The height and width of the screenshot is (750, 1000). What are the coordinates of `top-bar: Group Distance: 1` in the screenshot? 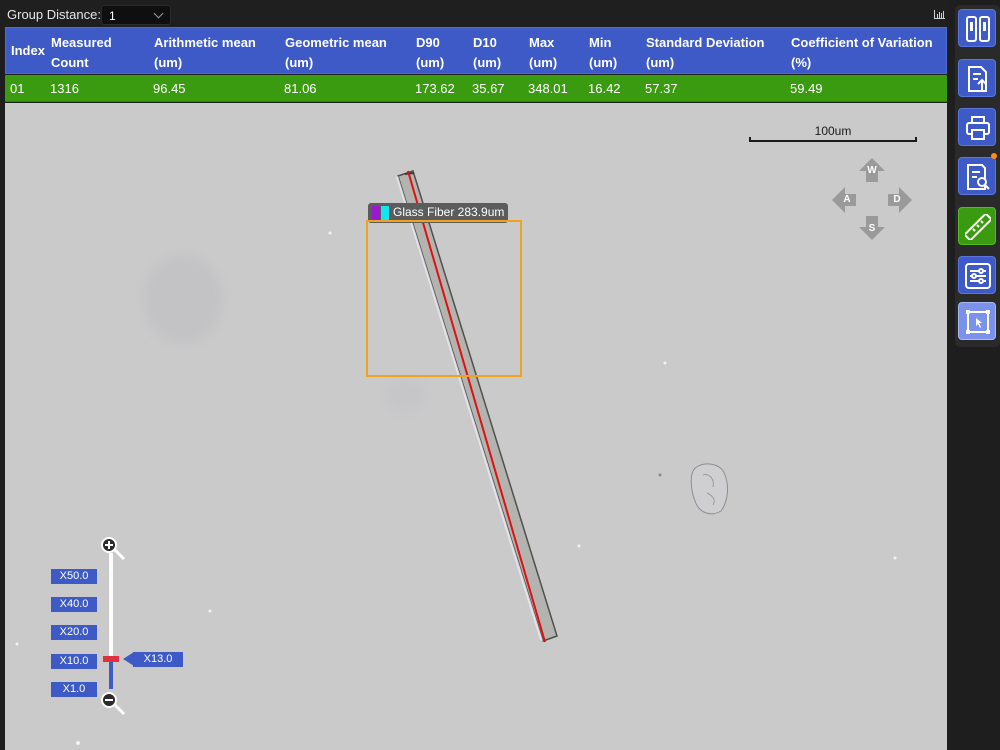 It's located at (474, 13).